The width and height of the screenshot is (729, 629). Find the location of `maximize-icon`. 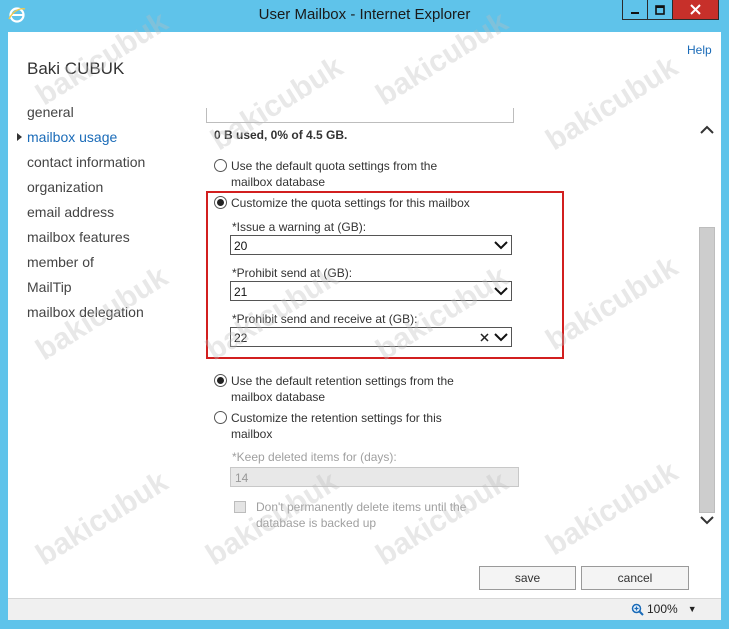

maximize-icon is located at coordinates (660, 9).